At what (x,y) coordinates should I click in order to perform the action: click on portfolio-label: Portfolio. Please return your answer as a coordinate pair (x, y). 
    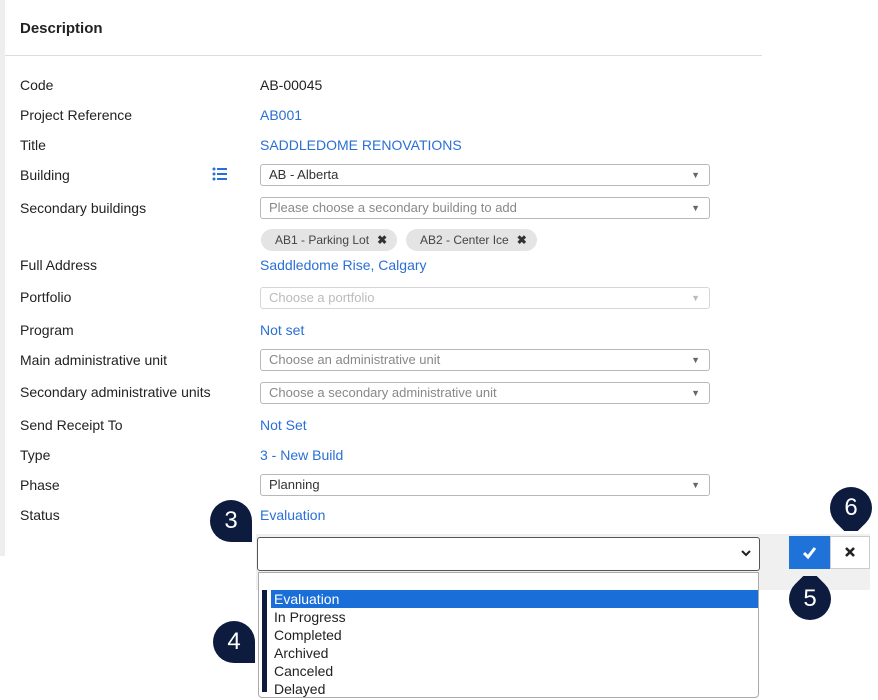
    Looking at the image, I should click on (46, 297).